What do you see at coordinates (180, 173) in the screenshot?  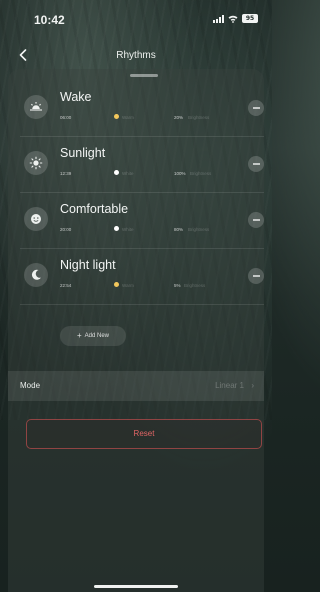 I see `brightness-value: 100%` at bounding box center [180, 173].